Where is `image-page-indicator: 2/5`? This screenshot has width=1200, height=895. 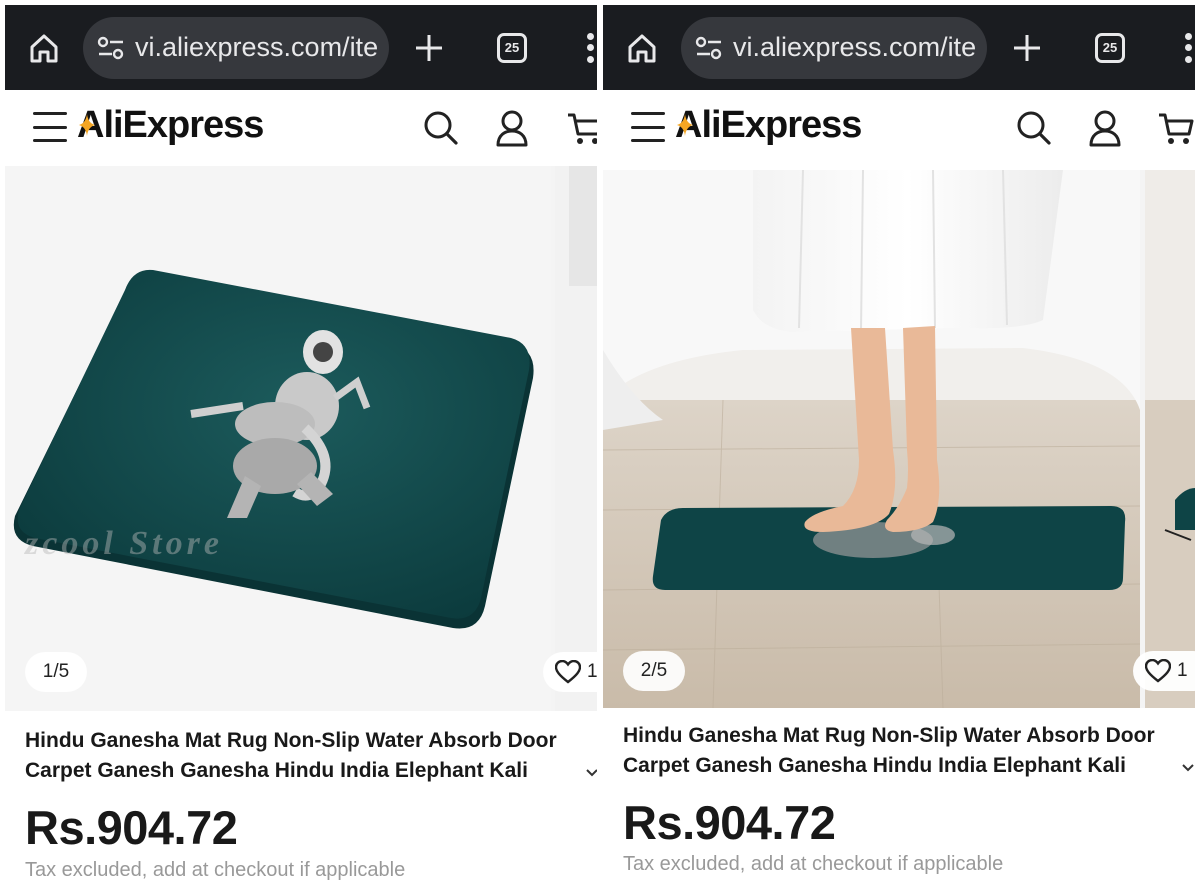
image-page-indicator: 2/5 is located at coordinates (654, 671).